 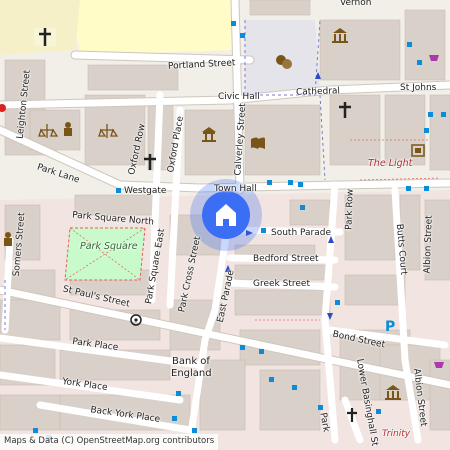 What do you see at coordinates (324, 422) in the screenshot?
I see `street-label-park-short: Park` at bounding box center [324, 422].